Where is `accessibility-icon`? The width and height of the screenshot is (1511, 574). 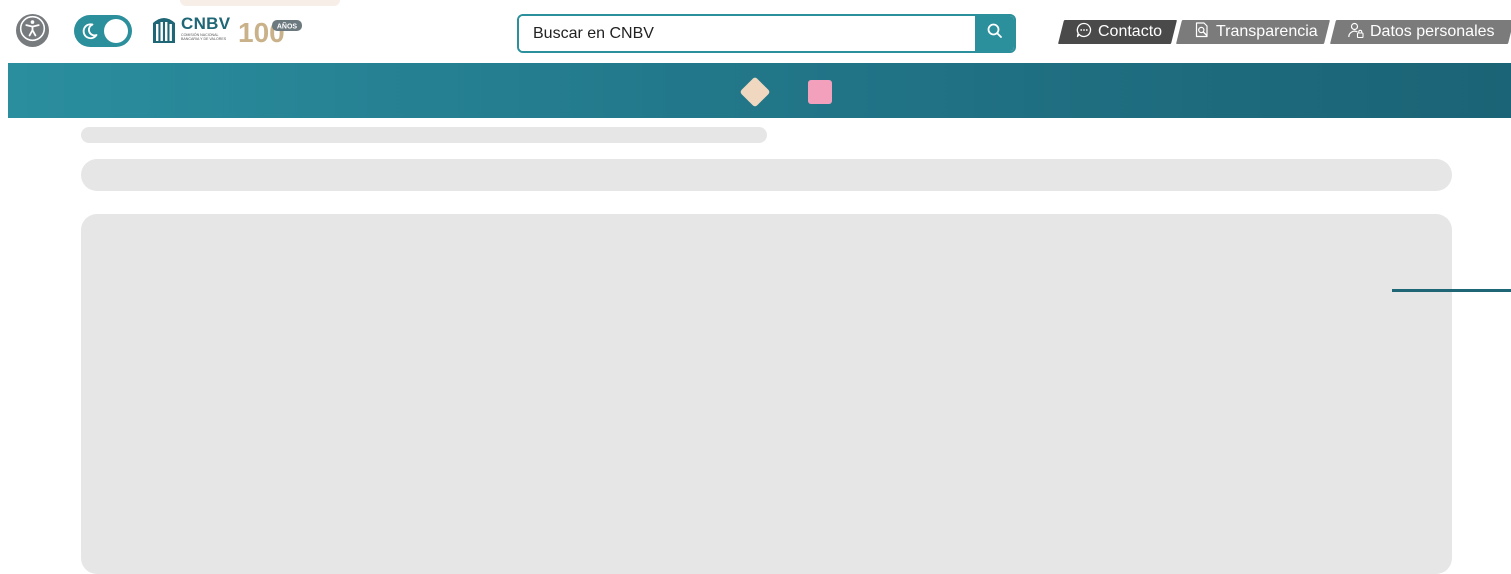
accessibility-icon is located at coordinates (32, 31).